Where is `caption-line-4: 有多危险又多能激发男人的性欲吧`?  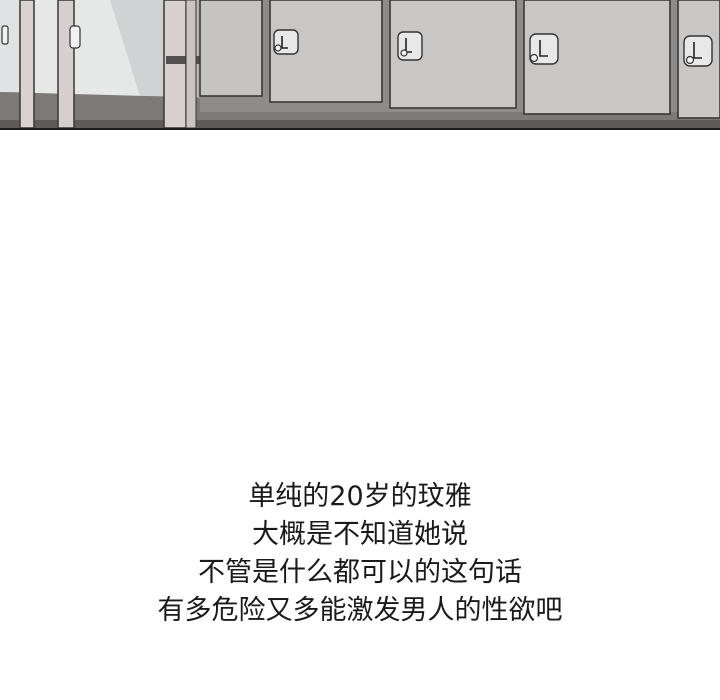 caption-line-4: 有多危险又多能激发男人的性欲吧 is located at coordinates (360, 610).